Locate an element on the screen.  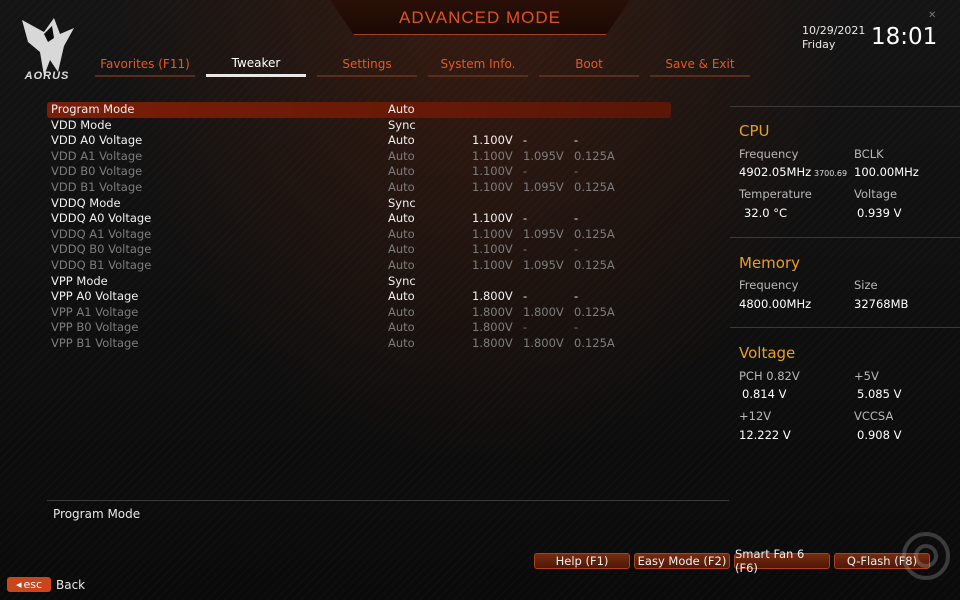
setting-row: VPP B0 Voltage Auto 1.800V - - is located at coordinates (359, 328).